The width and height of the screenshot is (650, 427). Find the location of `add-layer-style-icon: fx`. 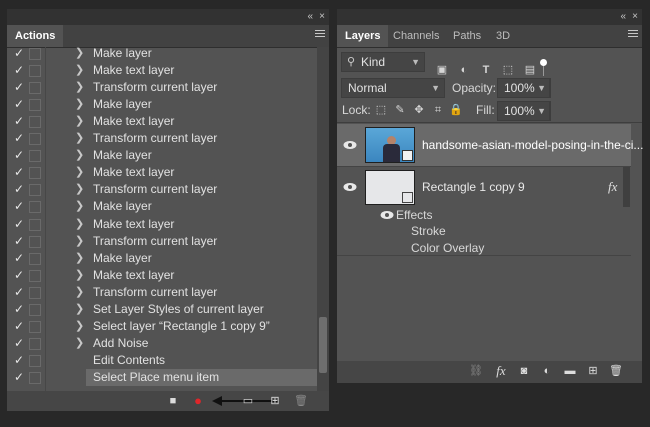

add-layer-style-icon: fx is located at coordinates (501, 371).